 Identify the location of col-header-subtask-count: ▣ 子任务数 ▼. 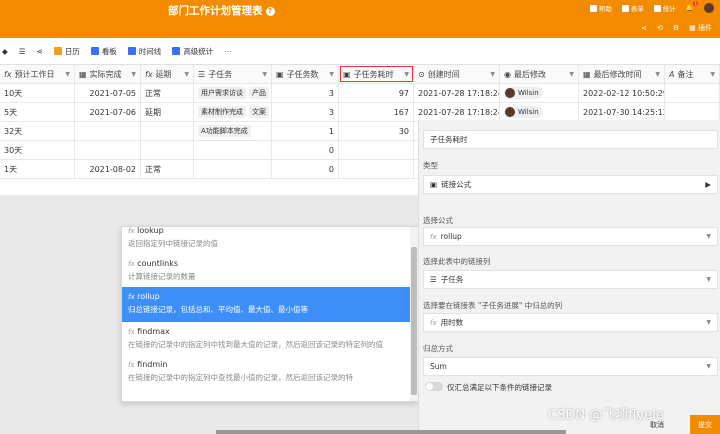
(305, 74).